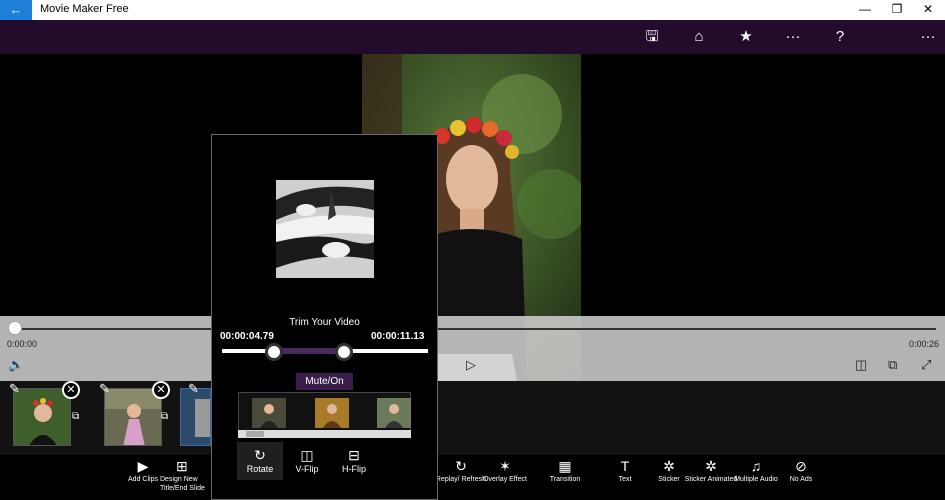  I want to click on text-label: Text, so click(625, 479).